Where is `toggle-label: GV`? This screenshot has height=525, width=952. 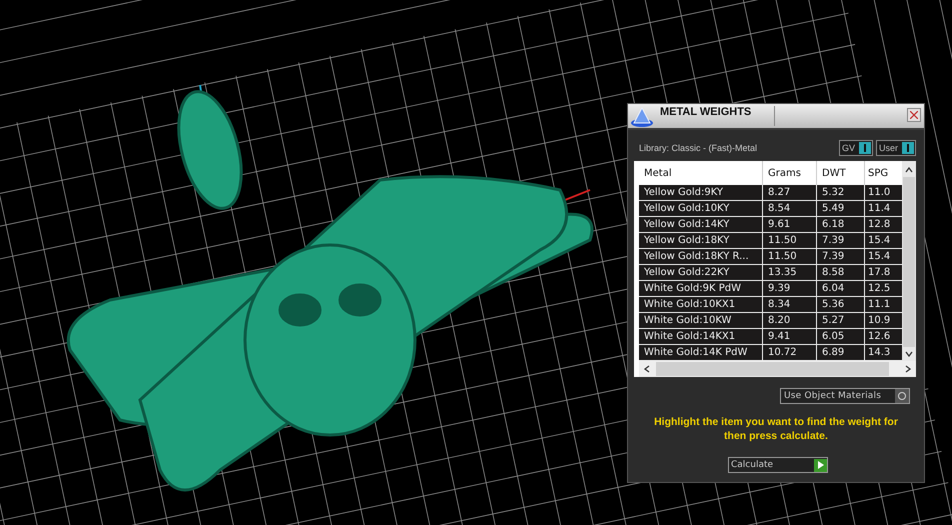 toggle-label: GV is located at coordinates (848, 148).